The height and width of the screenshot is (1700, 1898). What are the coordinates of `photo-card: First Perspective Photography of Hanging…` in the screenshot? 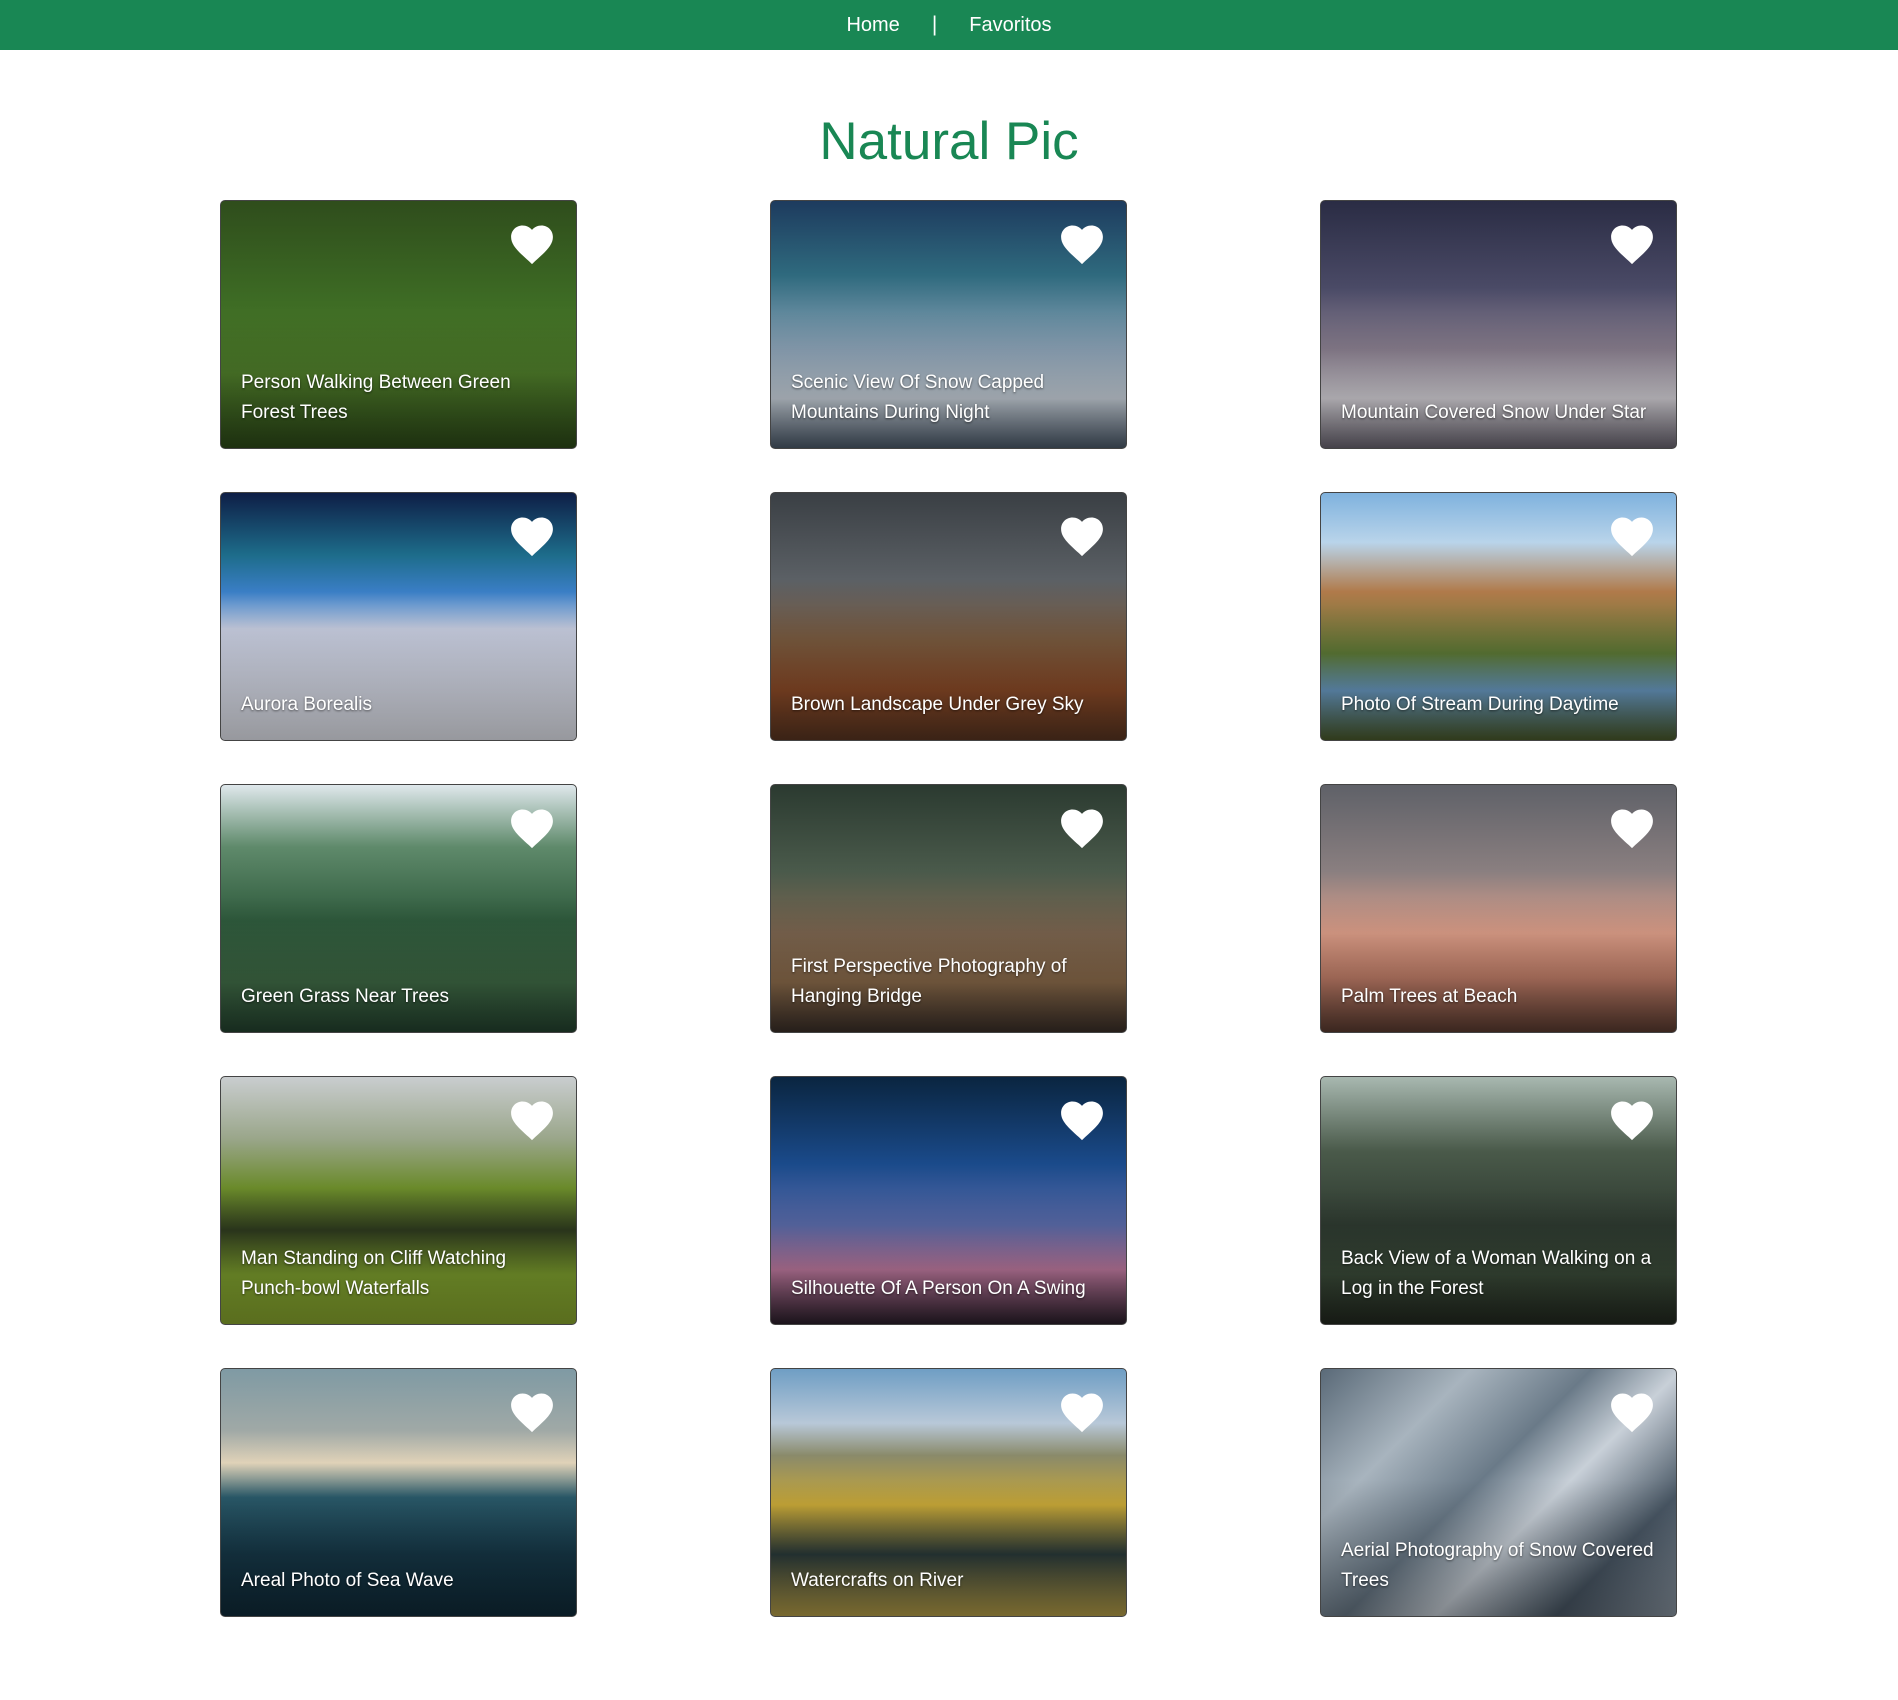 It's located at (948, 908).